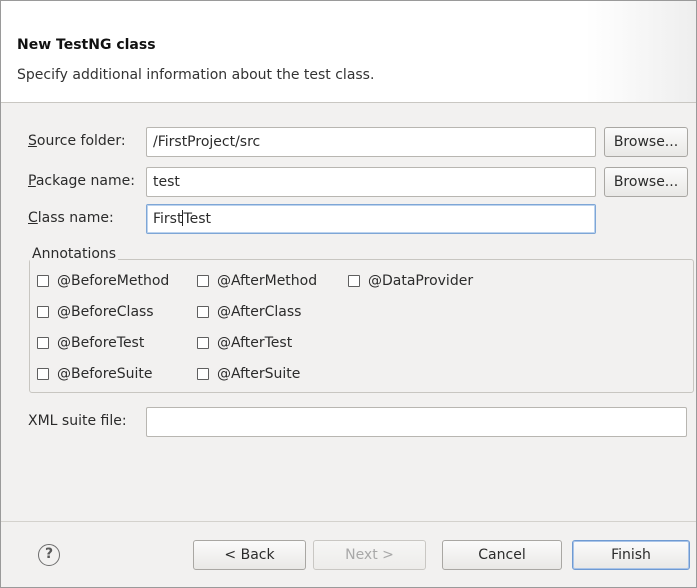  I want to click on source-folder-label: Source folder:, so click(77, 141).